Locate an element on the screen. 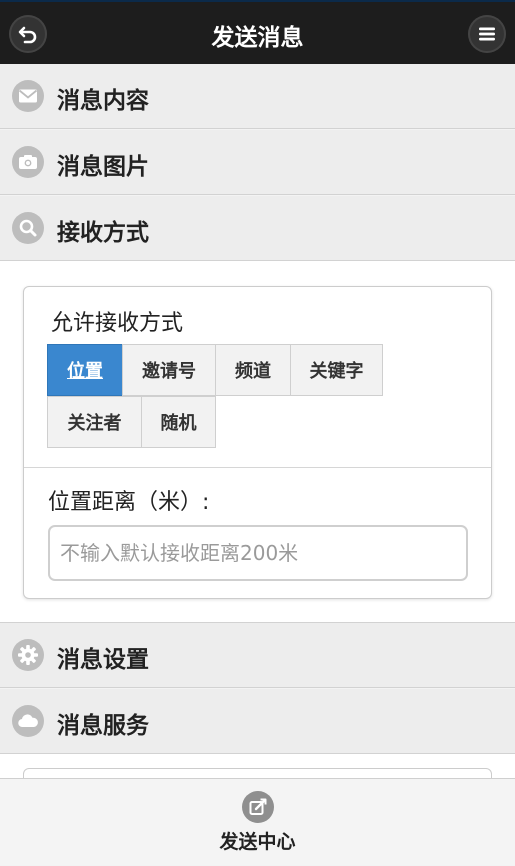 This screenshot has width=515, height=866. footer-bar: 发送中心 is located at coordinates (257, 821).